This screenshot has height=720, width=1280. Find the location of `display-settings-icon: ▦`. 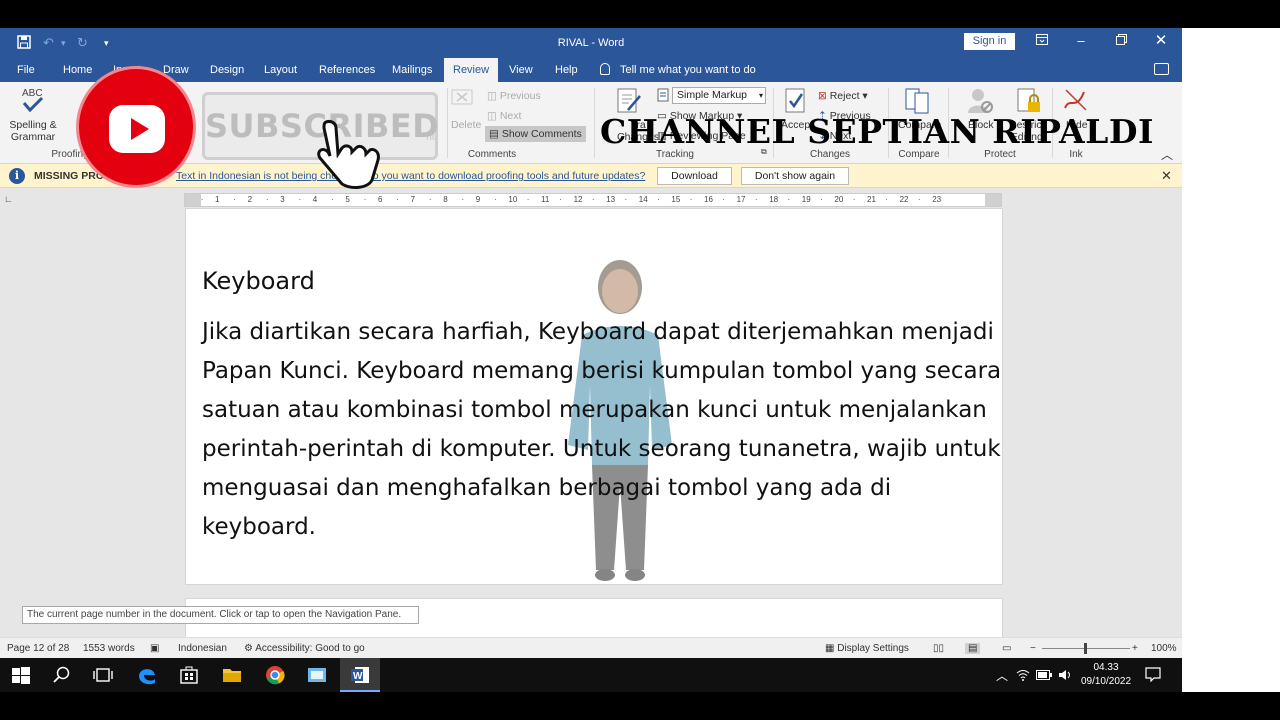

display-settings-icon: ▦ is located at coordinates (831, 648).